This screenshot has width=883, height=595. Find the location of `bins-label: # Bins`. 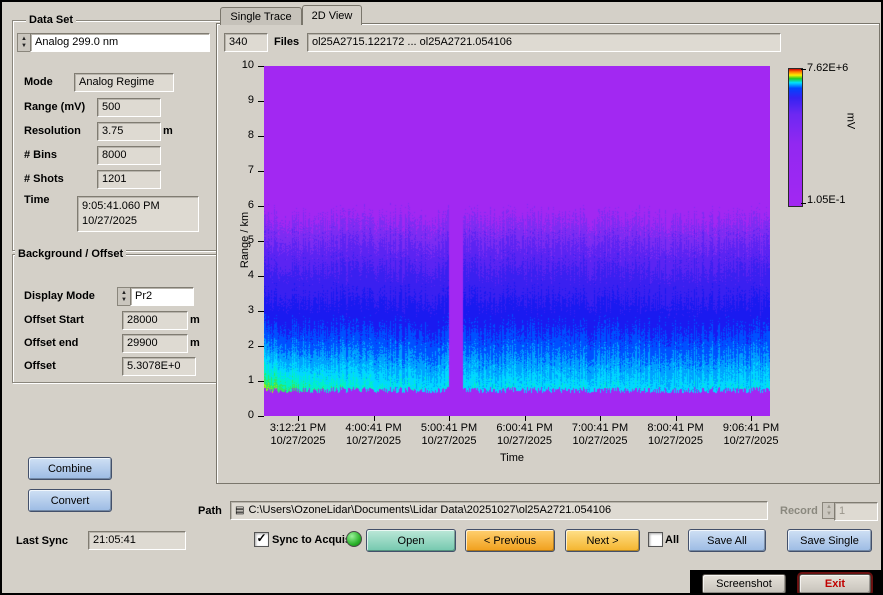

bins-label: # Bins is located at coordinates (41, 155).